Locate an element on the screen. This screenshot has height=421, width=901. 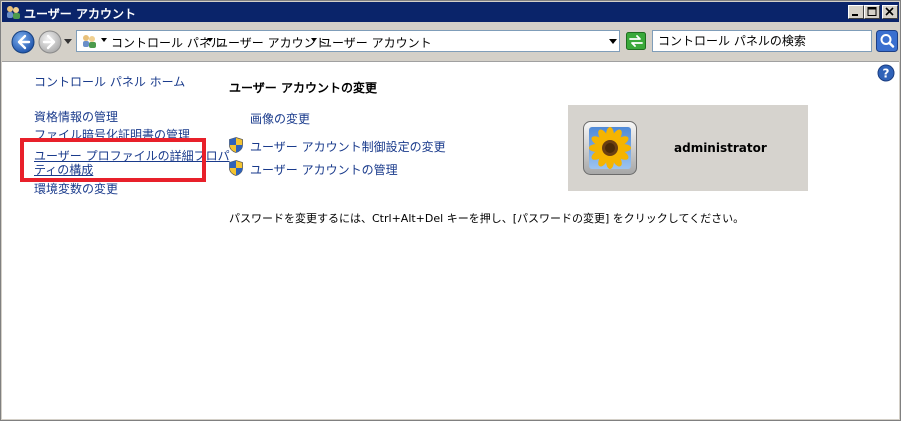
help-icon: ? is located at coordinates (886, 73).